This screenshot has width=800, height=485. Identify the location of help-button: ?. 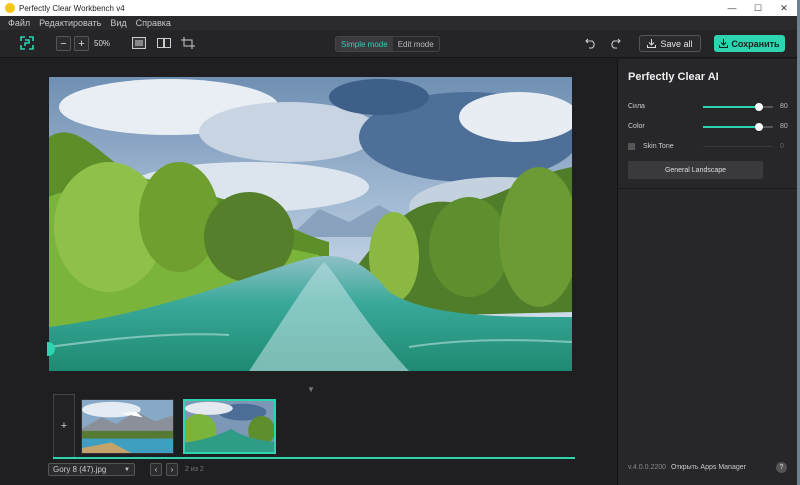
(781, 467).